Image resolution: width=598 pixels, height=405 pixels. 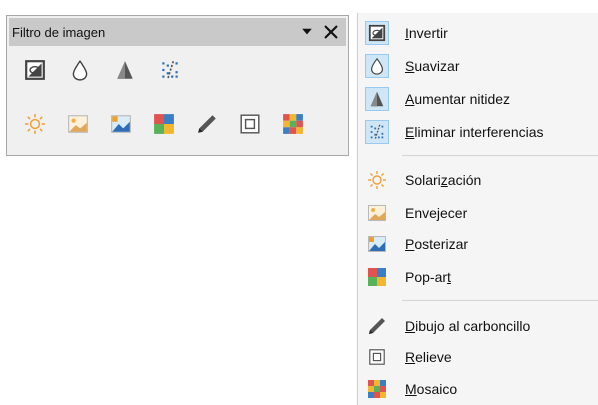 I want to click on menu-item-label: Pop-art, so click(x=428, y=277).